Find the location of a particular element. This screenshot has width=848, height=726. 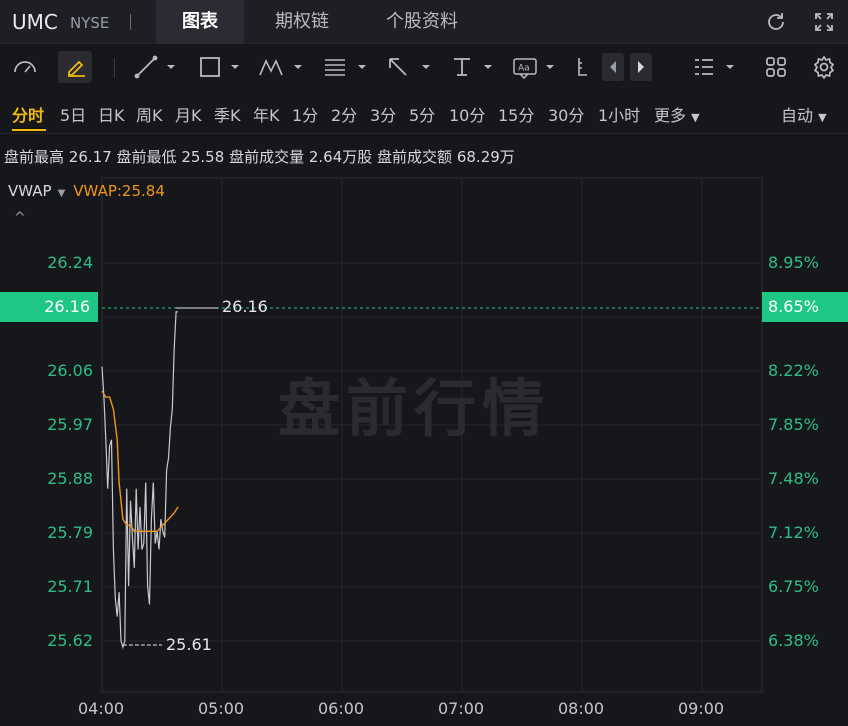

x-tick-label: 09:00 is located at coordinates (701, 708).